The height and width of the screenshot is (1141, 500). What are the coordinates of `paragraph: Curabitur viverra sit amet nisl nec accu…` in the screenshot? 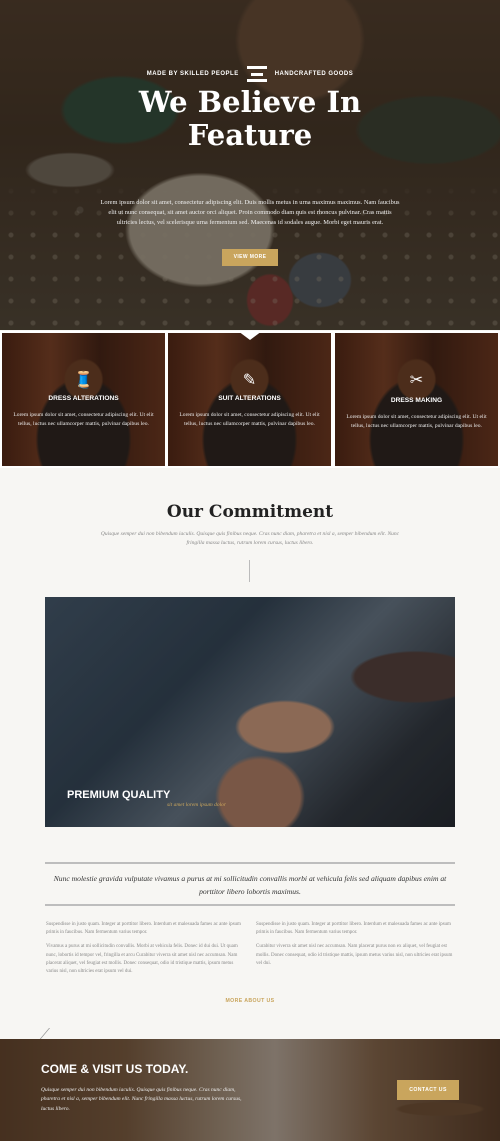 It's located at (354, 955).